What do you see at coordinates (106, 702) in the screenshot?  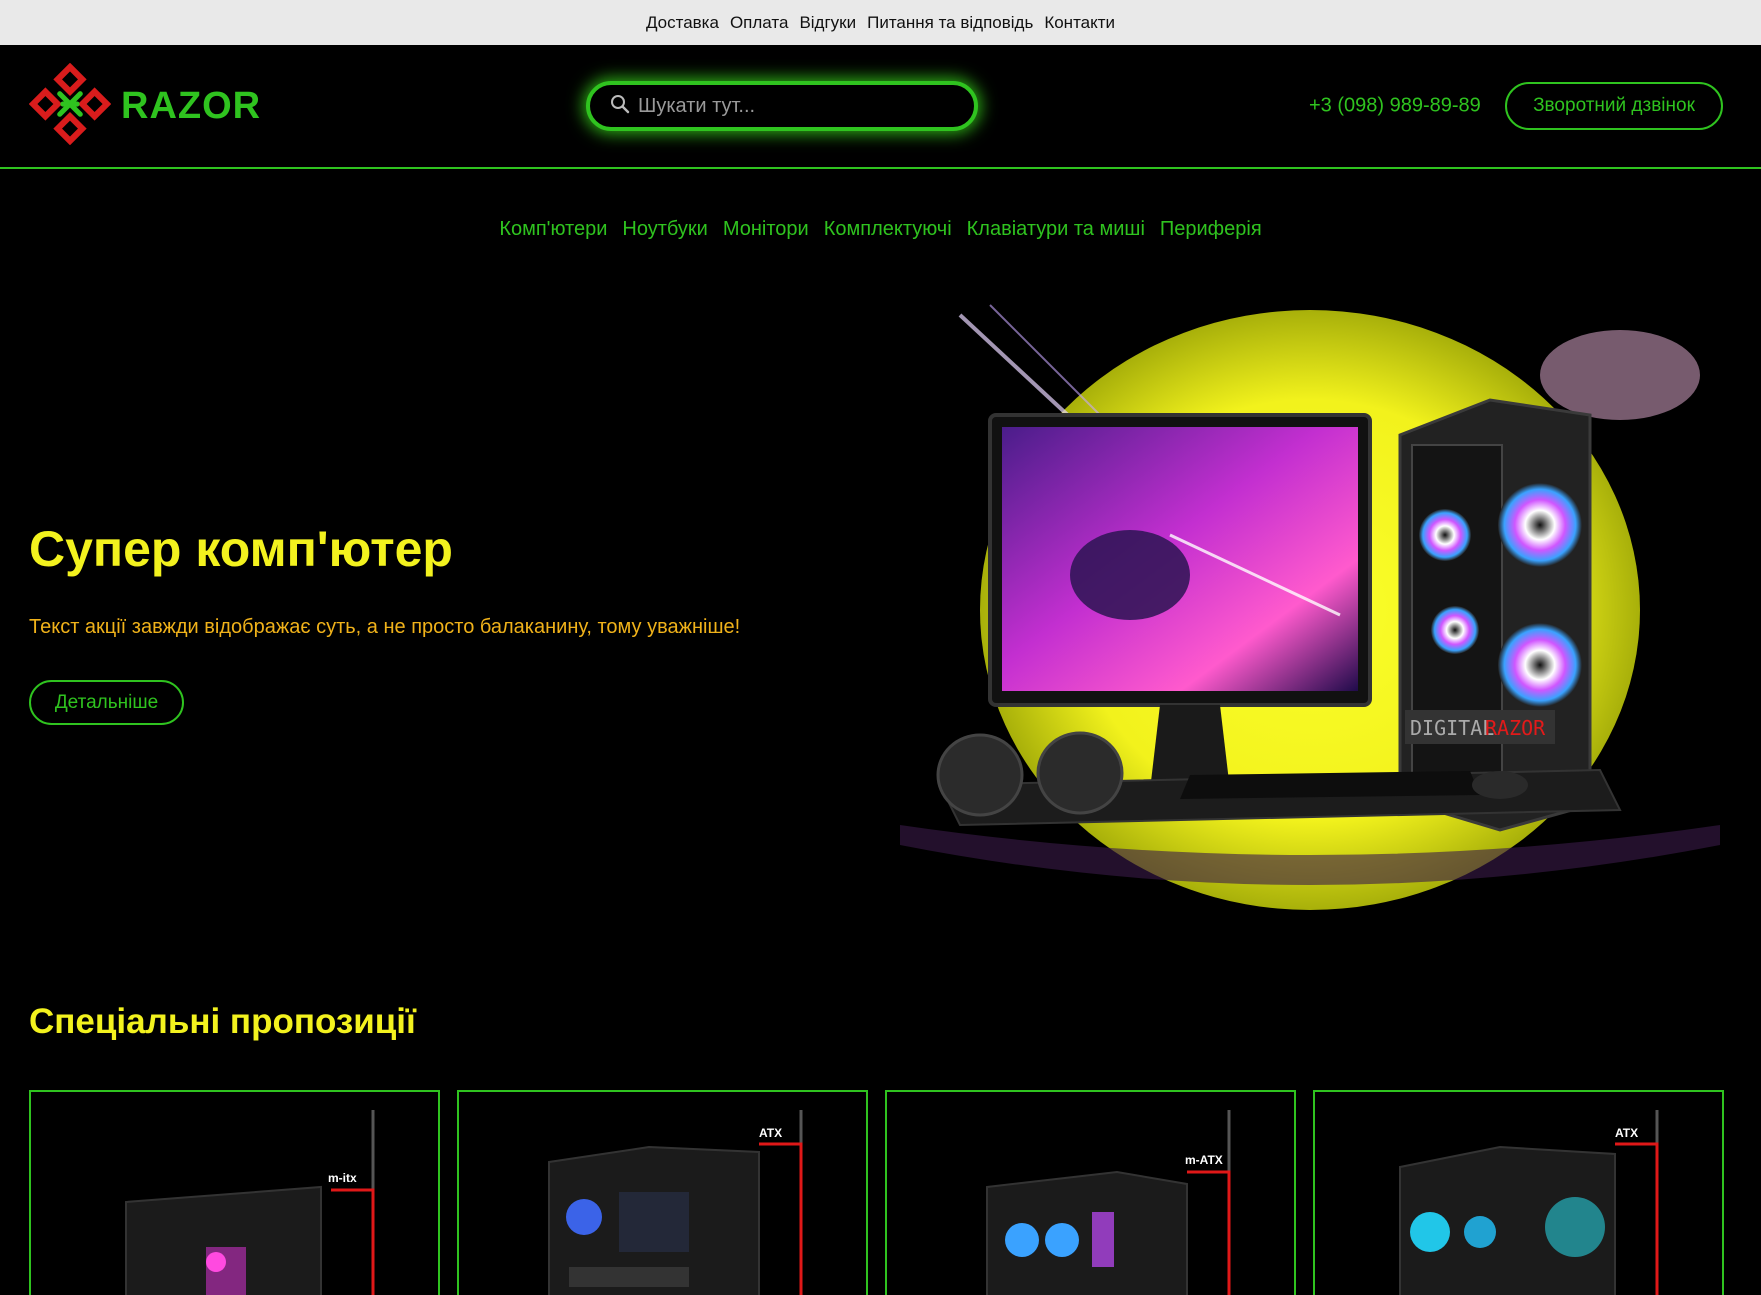 I see `hero-details-button: Детальніше` at bounding box center [106, 702].